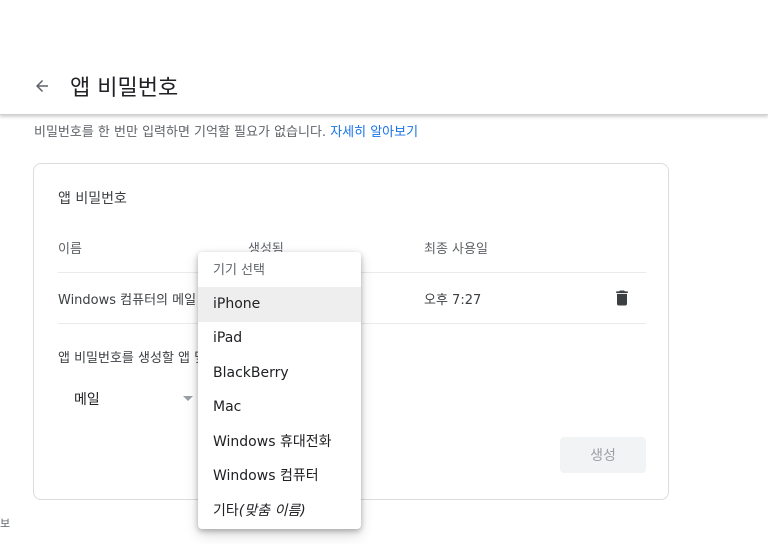 The width and height of the screenshot is (768, 544). I want to click on generate-button: 생성, so click(603, 455).